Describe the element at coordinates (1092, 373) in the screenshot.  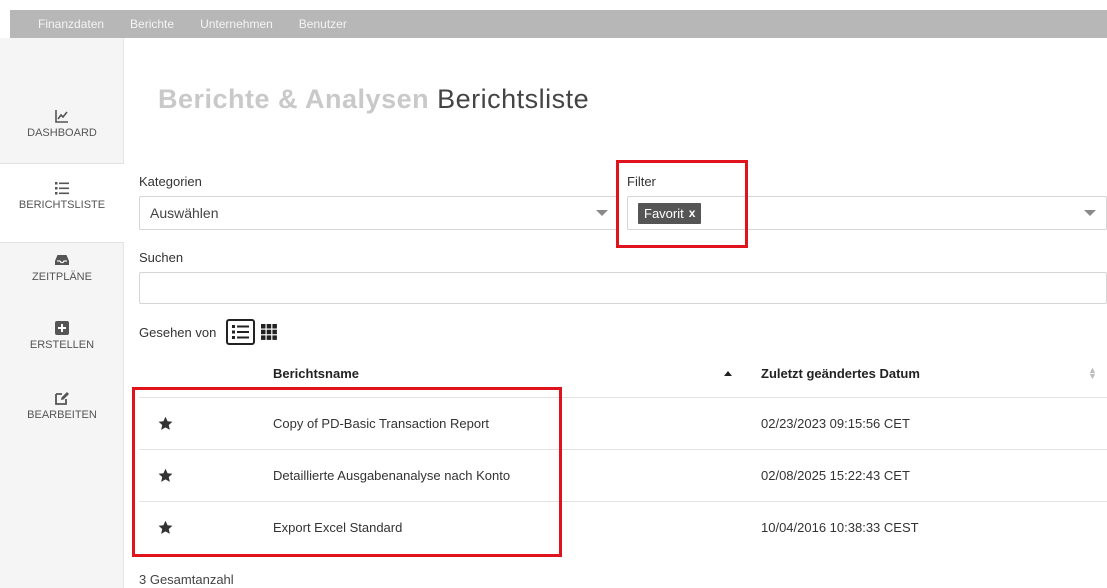
I see `sort-icon: ▲ ▼` at that location.